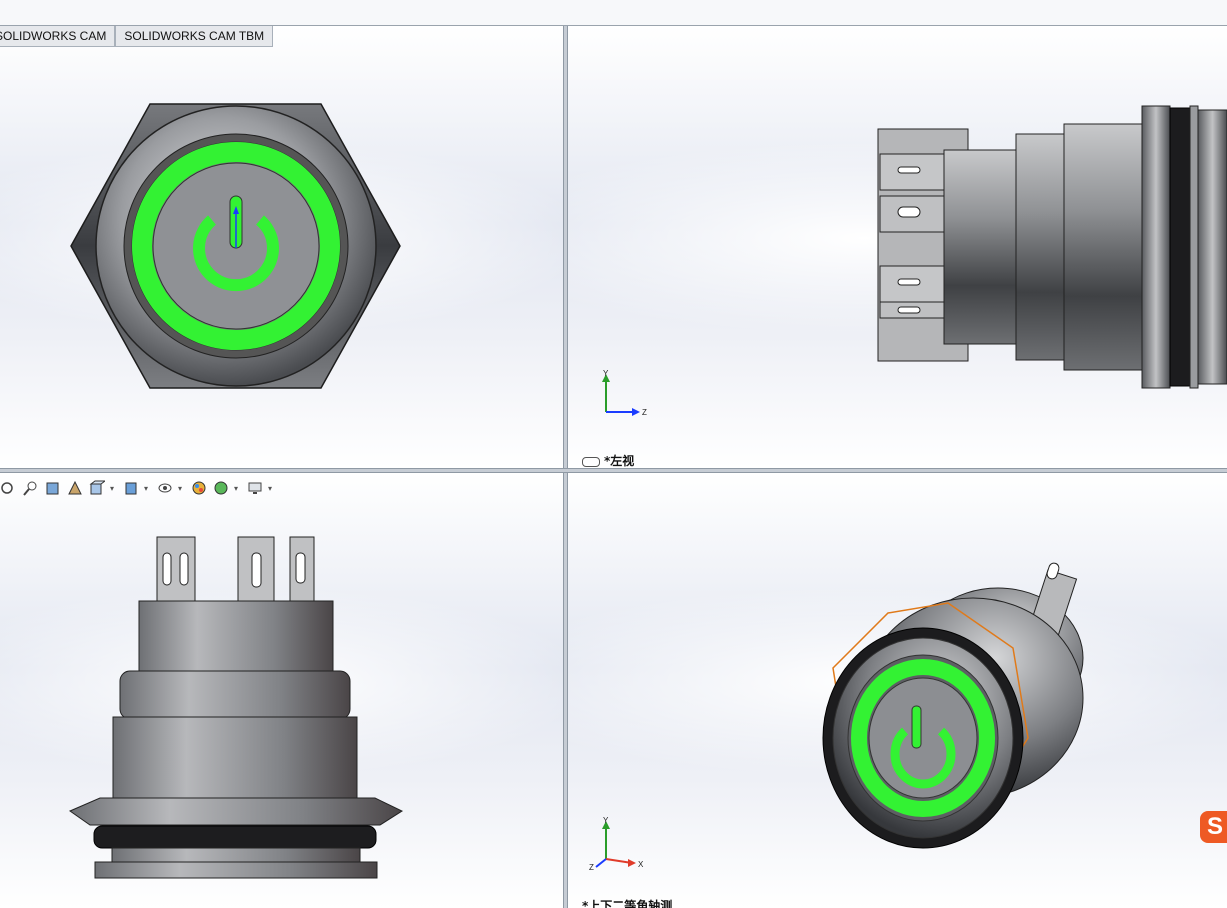 The width and height of the screenshot is (1227, 908). What do you see at coordinates (616, 843) in the screenshot?
I see `axis-triad: Y X Z` at bounding box center [616, 843].